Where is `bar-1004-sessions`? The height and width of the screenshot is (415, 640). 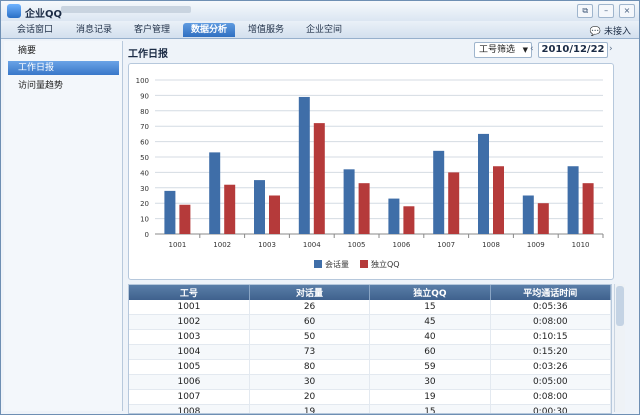
bar-1004-sessions is located at coordinates (304, 165).